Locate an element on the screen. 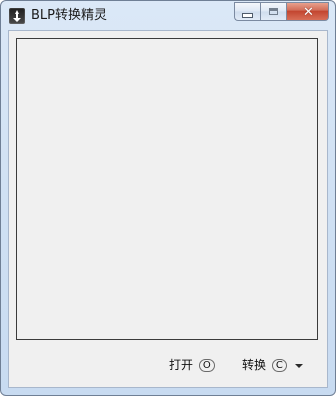 This screenshot has height=396, width=336. open-hotkey: O is located at coordinates (206, 365).